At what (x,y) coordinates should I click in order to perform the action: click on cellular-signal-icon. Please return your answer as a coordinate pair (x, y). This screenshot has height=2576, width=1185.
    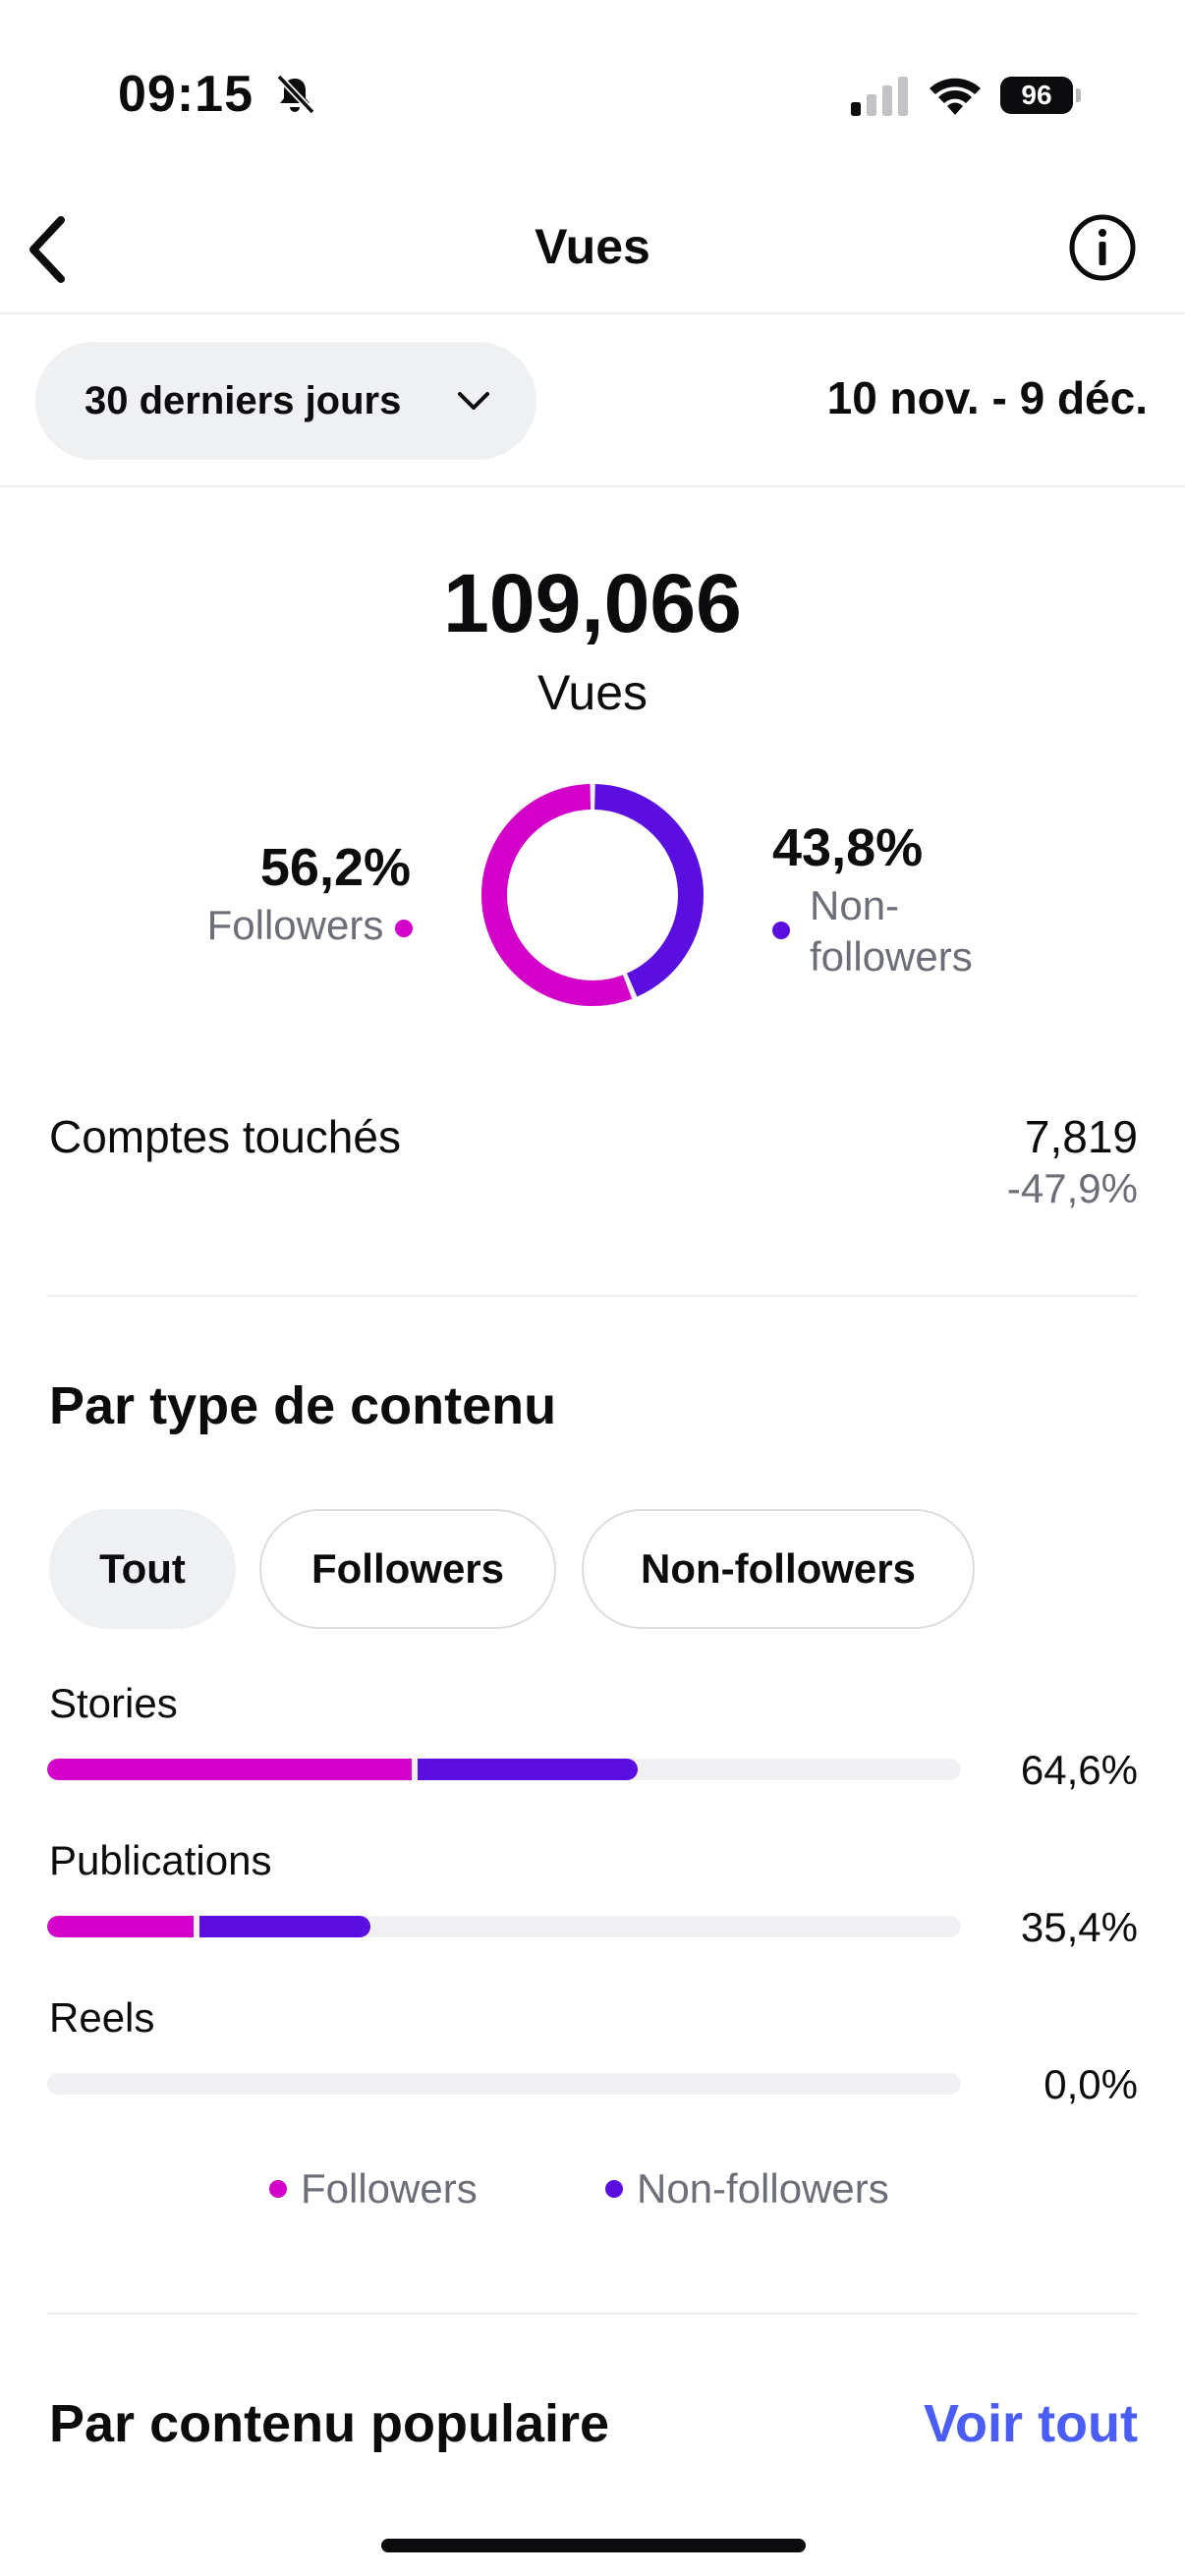
    Looking at the image, I should click on (880, 96).